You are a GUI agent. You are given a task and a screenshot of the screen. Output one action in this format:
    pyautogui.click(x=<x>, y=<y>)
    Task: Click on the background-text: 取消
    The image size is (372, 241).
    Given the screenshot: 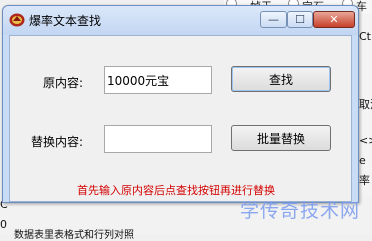 What is the action you would take?
    pyautogui.click(x=365, y=104)
    